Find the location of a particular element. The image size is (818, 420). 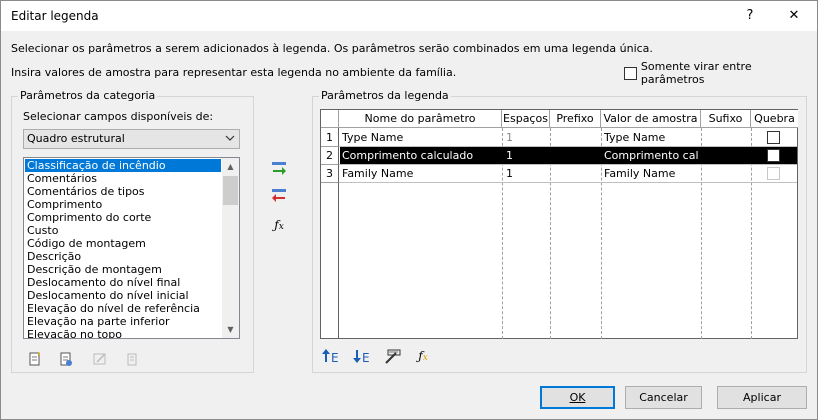

cell-sample: Family Name is located at coordinates (639, 173).